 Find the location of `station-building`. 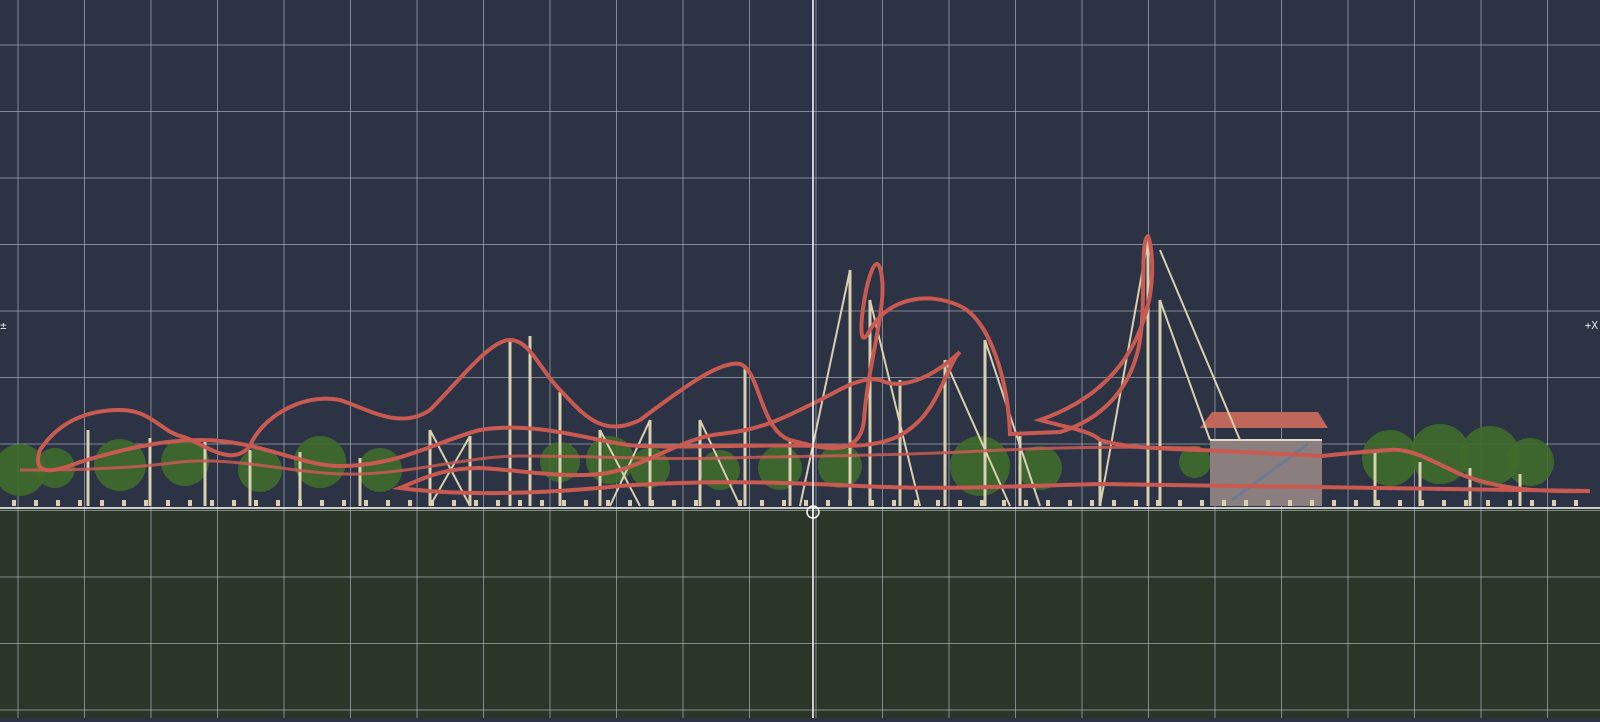

station-building is located at coordinates (1264, 459).